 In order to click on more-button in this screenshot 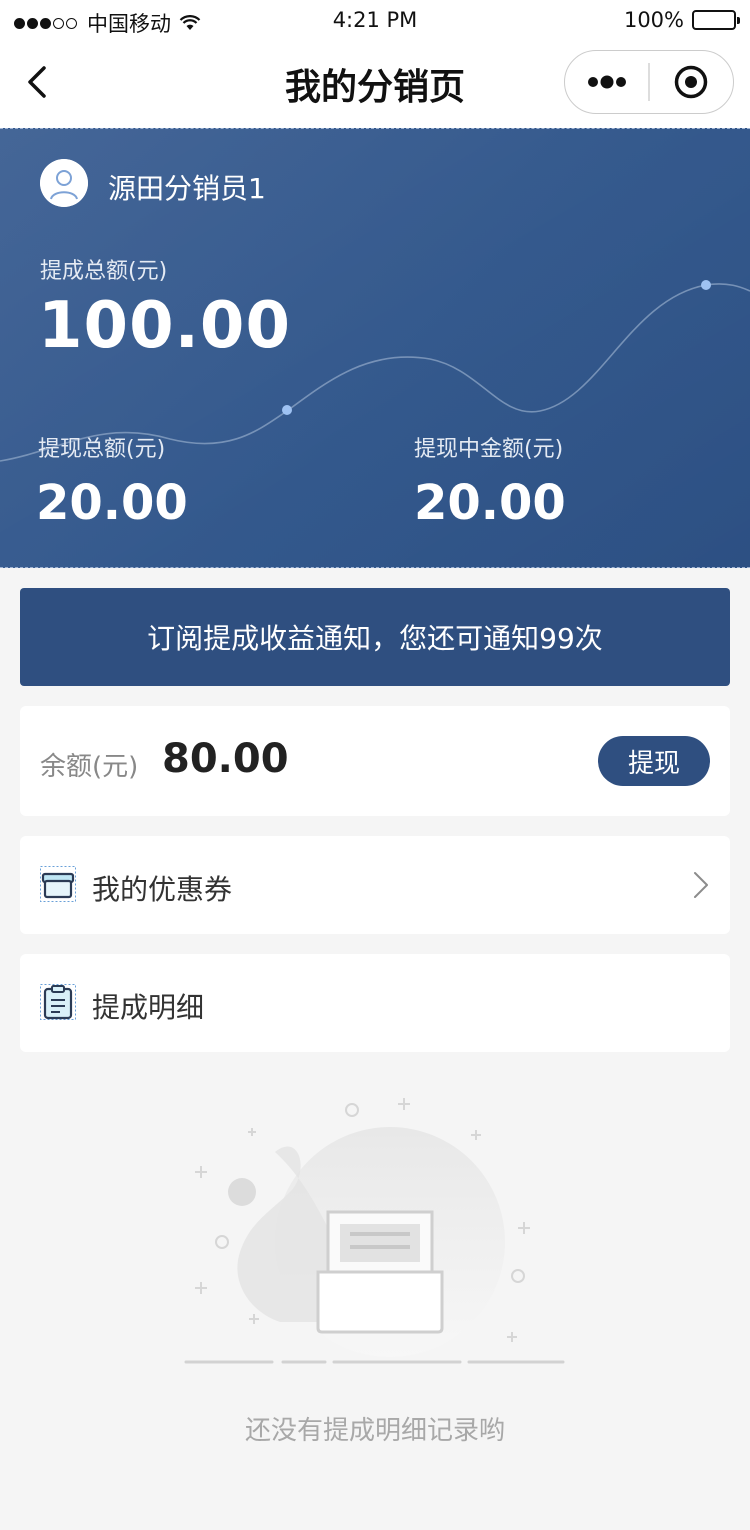, I will do `click(606, 82)`.